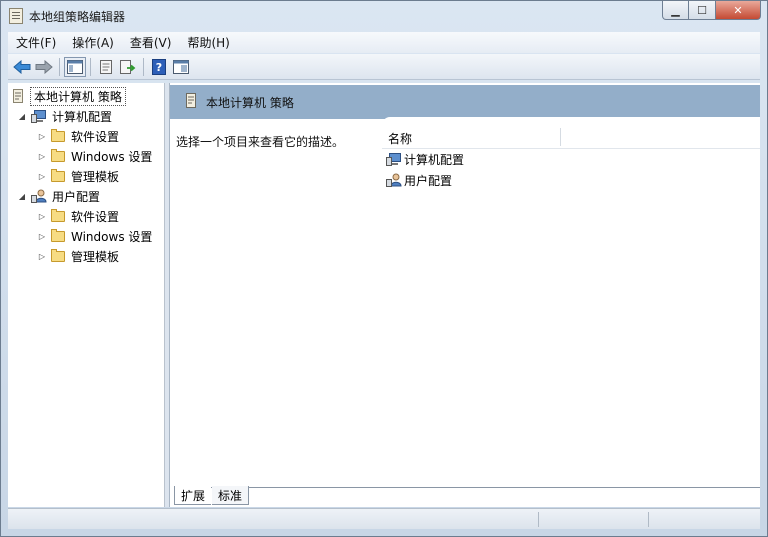 The width and height of the screenshot is (768, 537). Describe the element at coordinates (434, 159) in the screenshot. I see `list-item-label: 计算机配置` at that location.